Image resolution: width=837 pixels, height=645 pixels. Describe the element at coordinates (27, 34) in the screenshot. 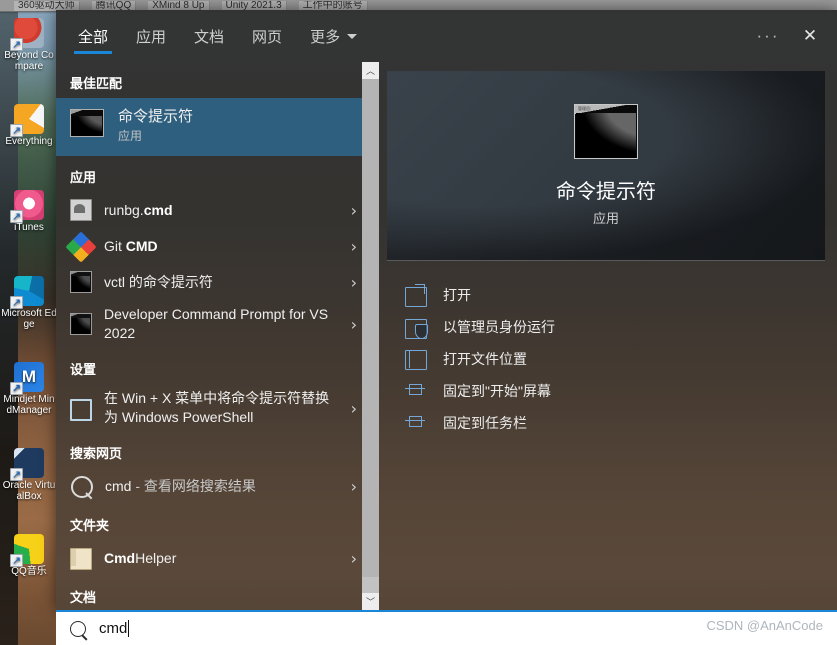

I see `beyond-compare-icon: ↗` at that location.